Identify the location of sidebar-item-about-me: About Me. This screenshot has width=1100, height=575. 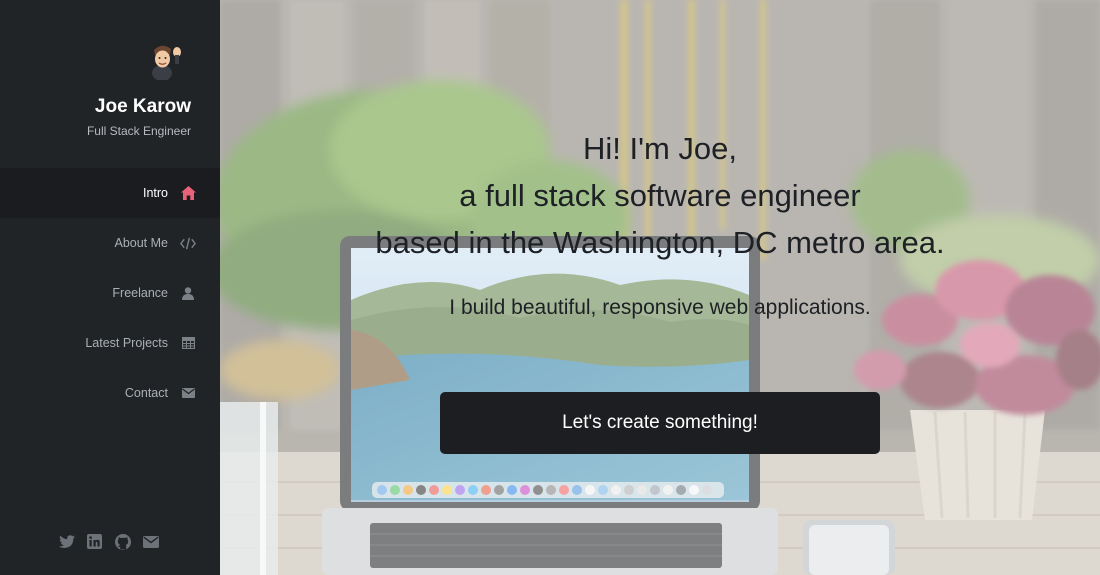
(110, 243).